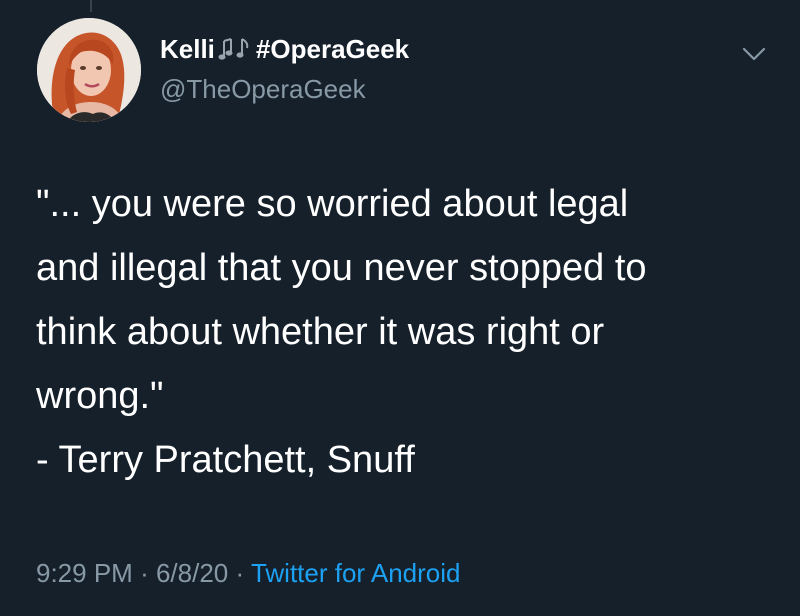  Describe the element at coordinates (332, 49) in the screenshot. I see `author-name-hashtag: #OperaGeek` at that location.